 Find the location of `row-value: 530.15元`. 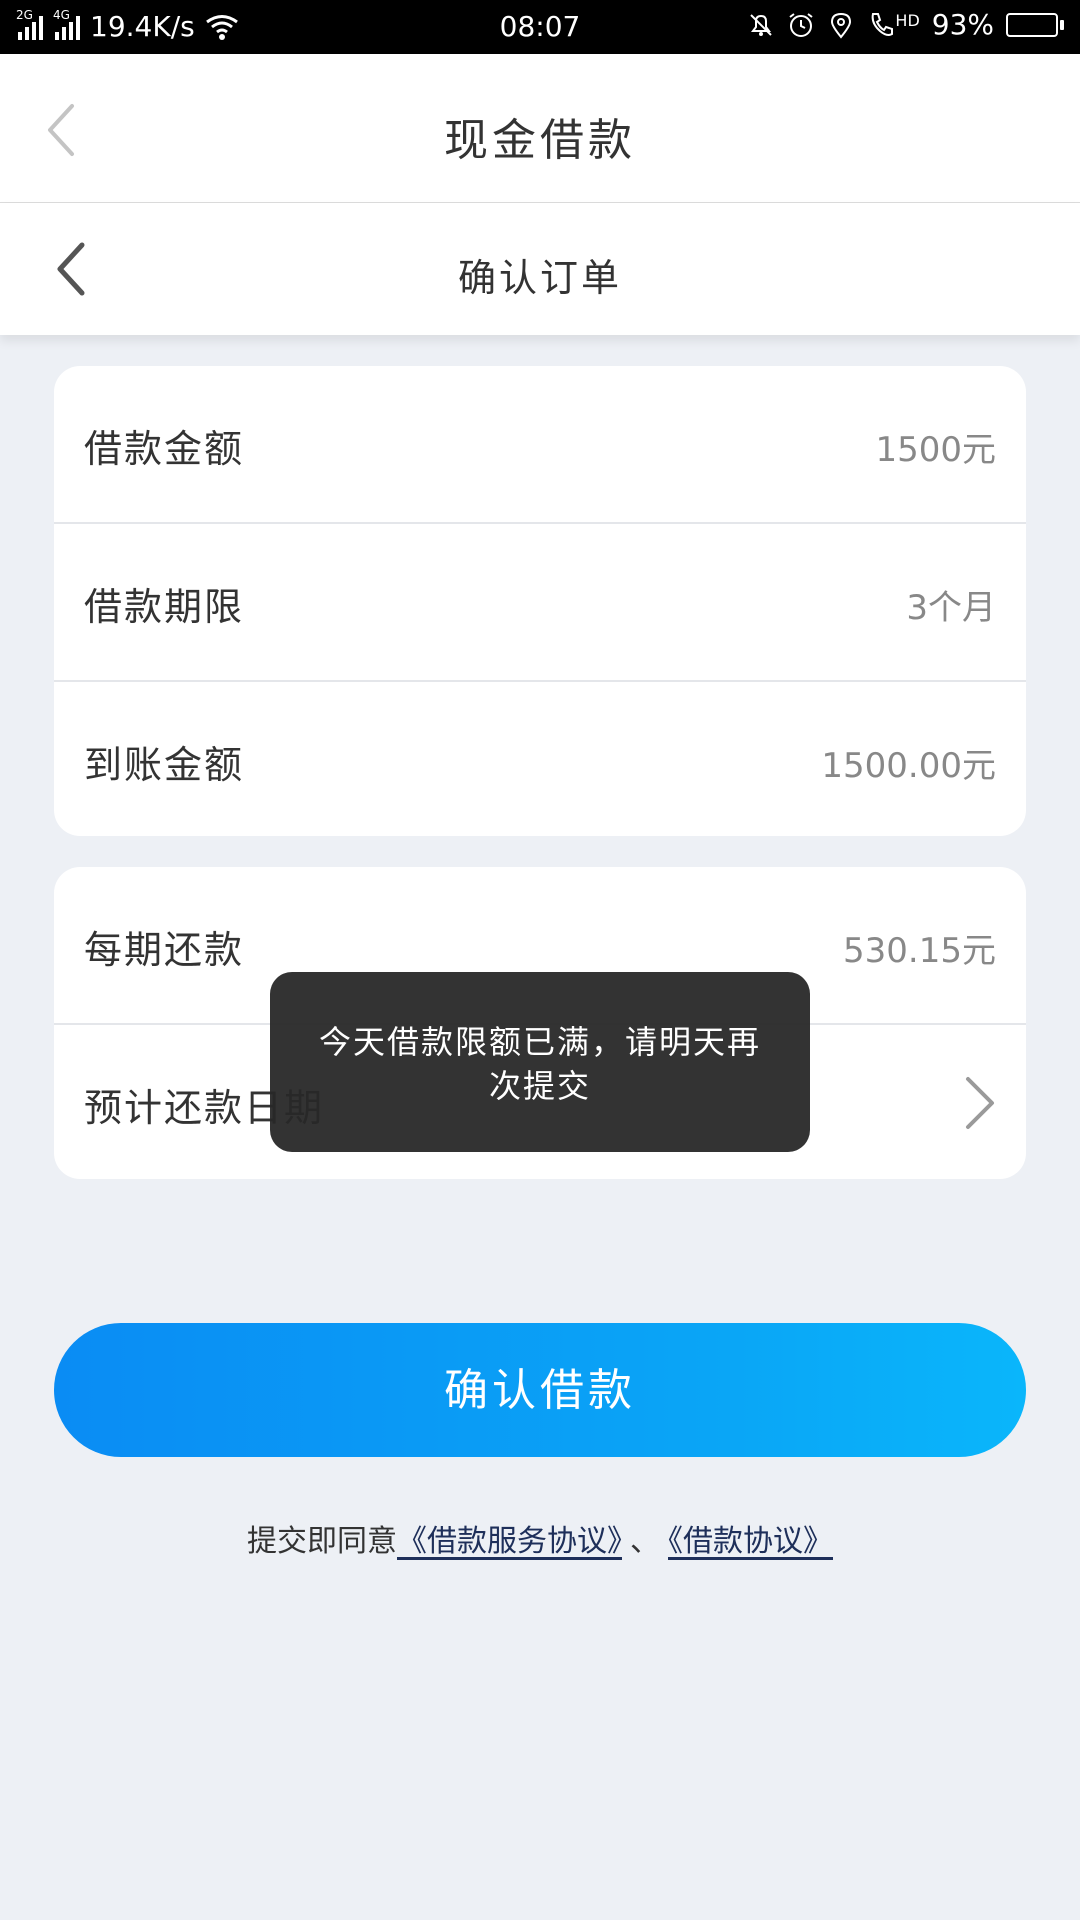

row-value: 530.15元 is located at coordinates (919, 951).